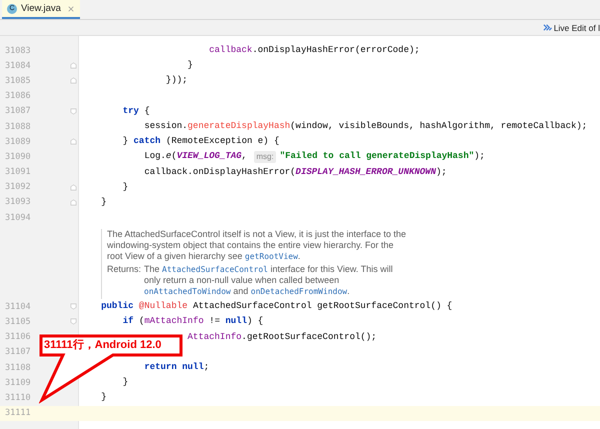  Describe the element at coordinates (18, 111) in the screenshot. I see `line-number: 31087` at that location.